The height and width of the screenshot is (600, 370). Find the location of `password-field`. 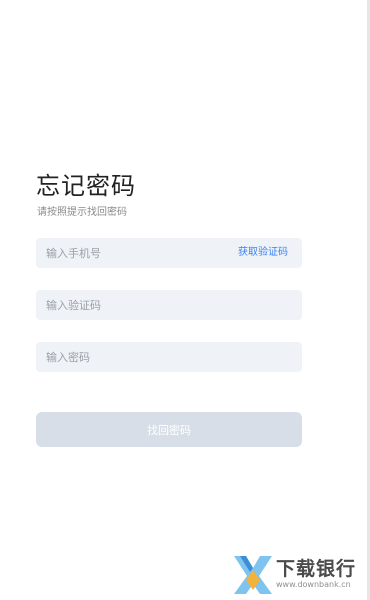

password-field is located at coordinates (169, 357).